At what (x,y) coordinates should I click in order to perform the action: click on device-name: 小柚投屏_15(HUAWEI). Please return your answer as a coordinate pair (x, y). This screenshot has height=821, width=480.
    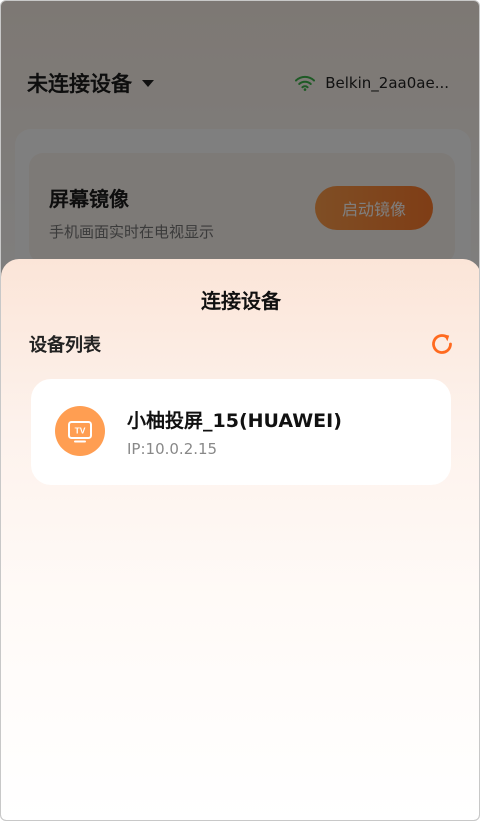
    Looking at the image, I should click on (234, 421).